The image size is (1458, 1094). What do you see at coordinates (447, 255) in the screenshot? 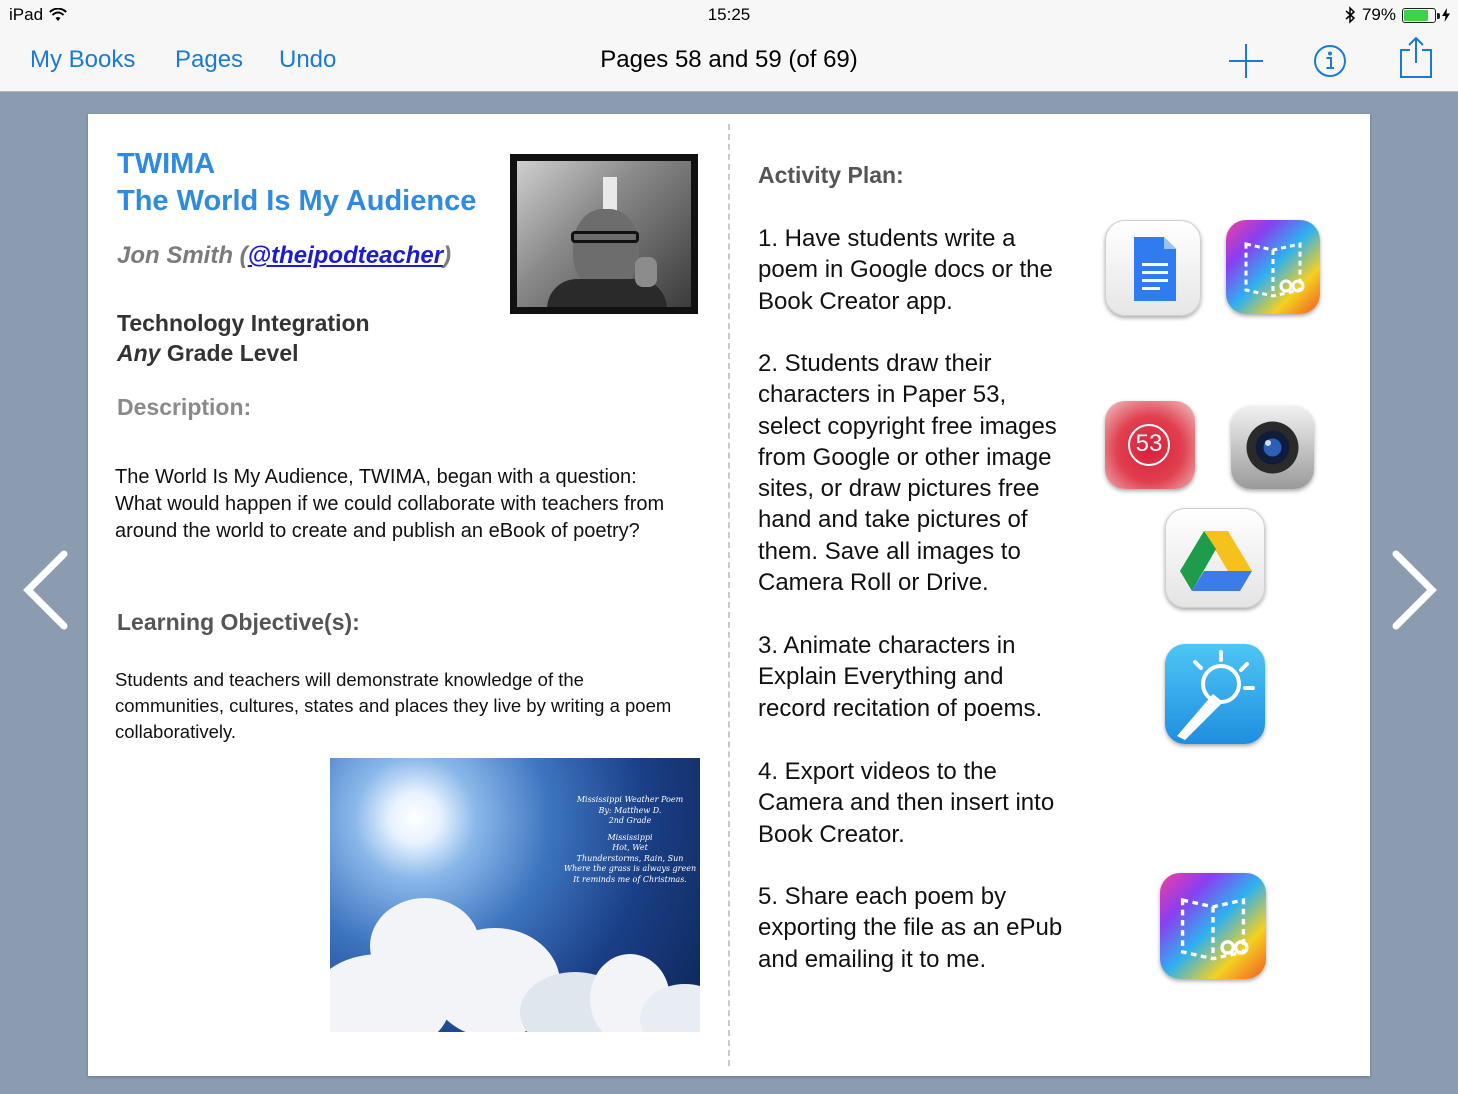
I see `author-close-paren: )` at bounding box center [447, 255].